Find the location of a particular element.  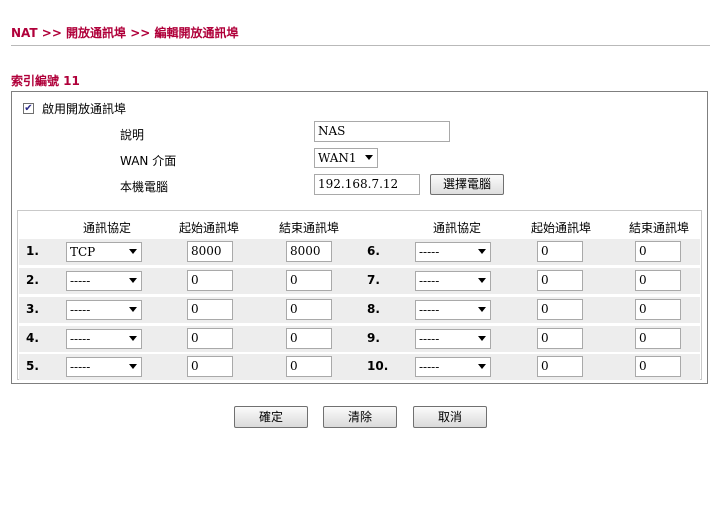

row-number: 4. is located at coordinates (32, 338).